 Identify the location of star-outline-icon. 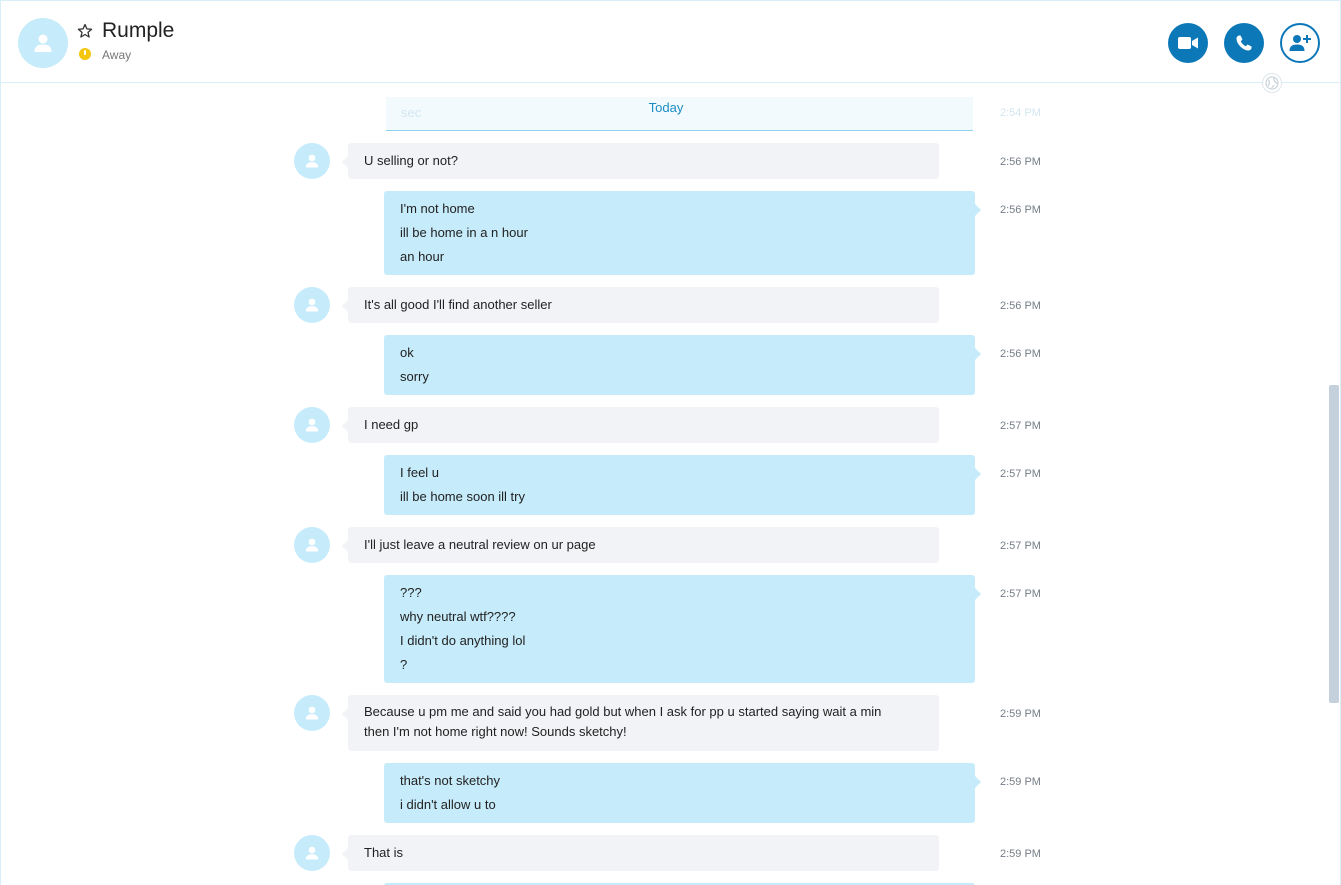
(85, 31).